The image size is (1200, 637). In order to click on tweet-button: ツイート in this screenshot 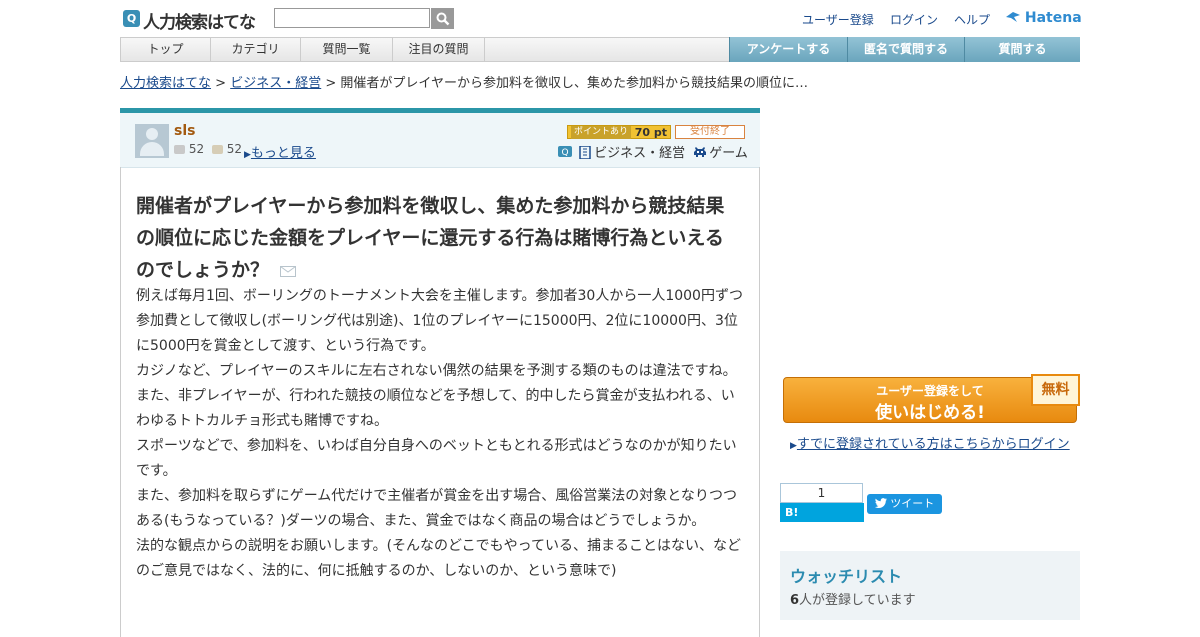, I will do `click(904, 504)`.